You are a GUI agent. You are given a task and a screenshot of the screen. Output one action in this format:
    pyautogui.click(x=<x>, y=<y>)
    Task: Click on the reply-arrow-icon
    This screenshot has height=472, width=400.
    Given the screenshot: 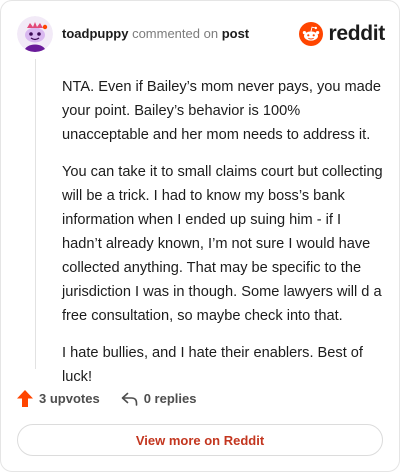 What is the action you would take?
    pyautogui.click(x=129, y=399)
    